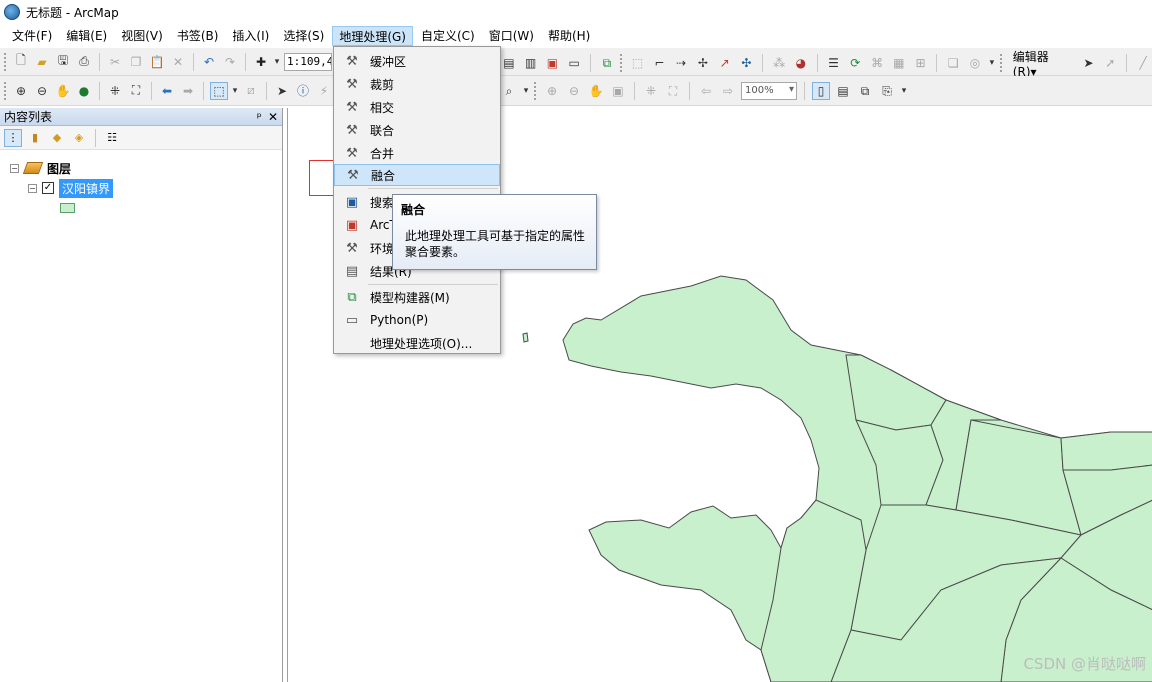 The width and height of the screenshot is (1152, 682). I want to click on hyperlink-icon: ⚡, so click(324, 91).